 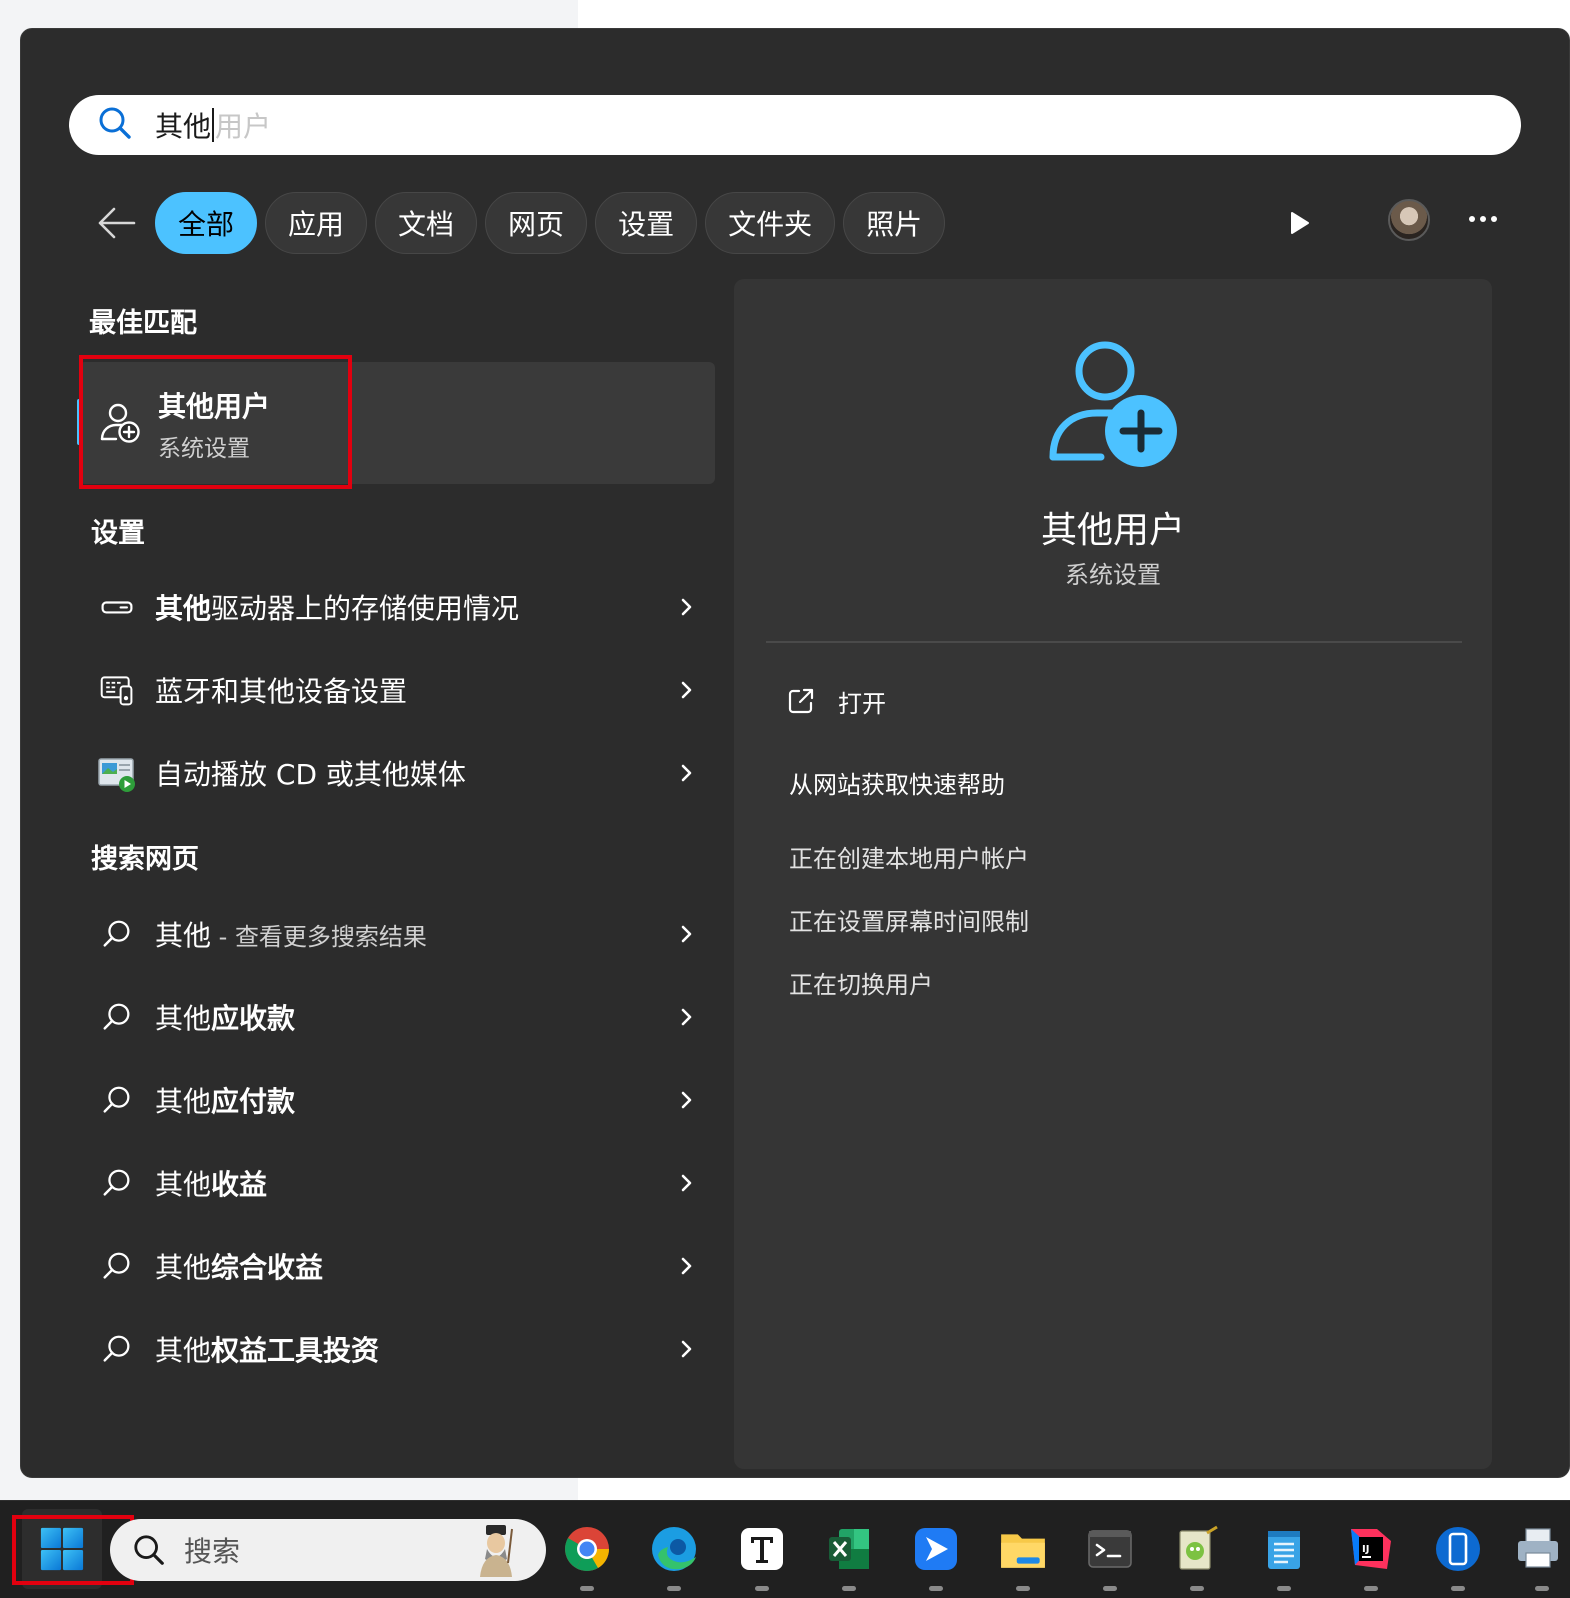 What do you see at coordinates (849, 1556) in the screenshot?
I see `excel-icon` at bounding box center [849, 1556].